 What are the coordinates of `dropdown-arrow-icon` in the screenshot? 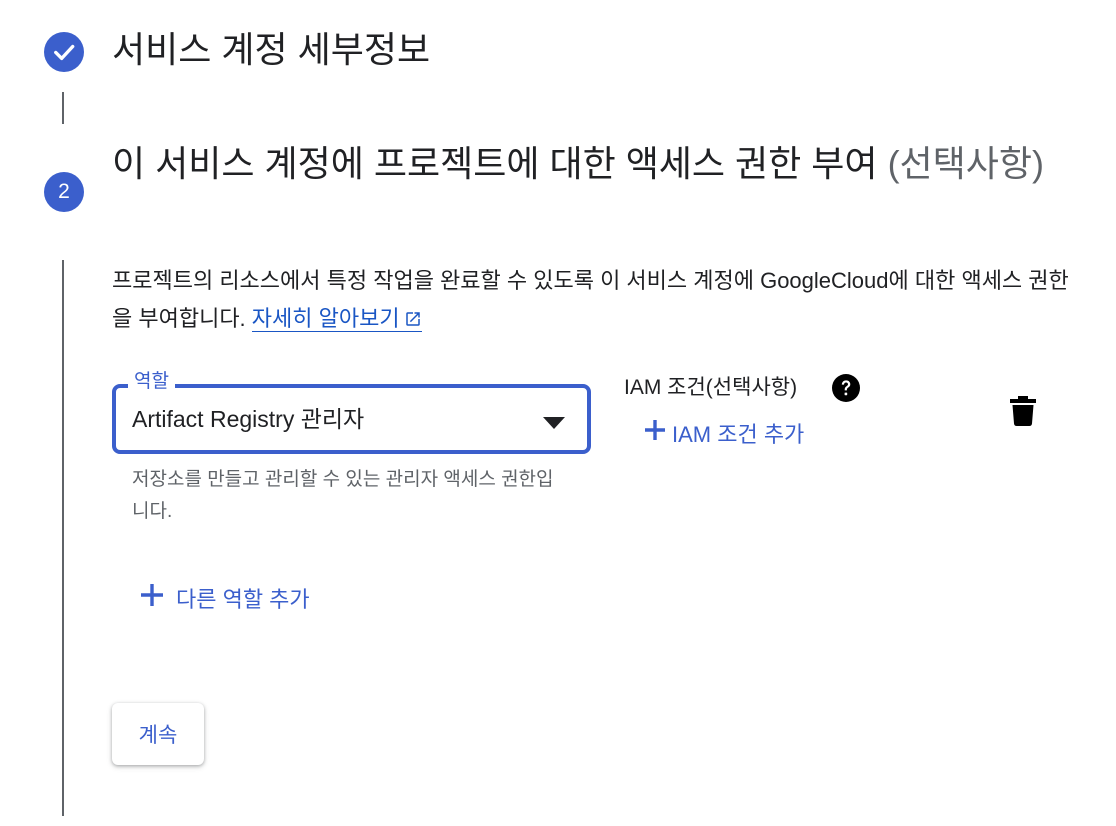 It's located at (554, 425).